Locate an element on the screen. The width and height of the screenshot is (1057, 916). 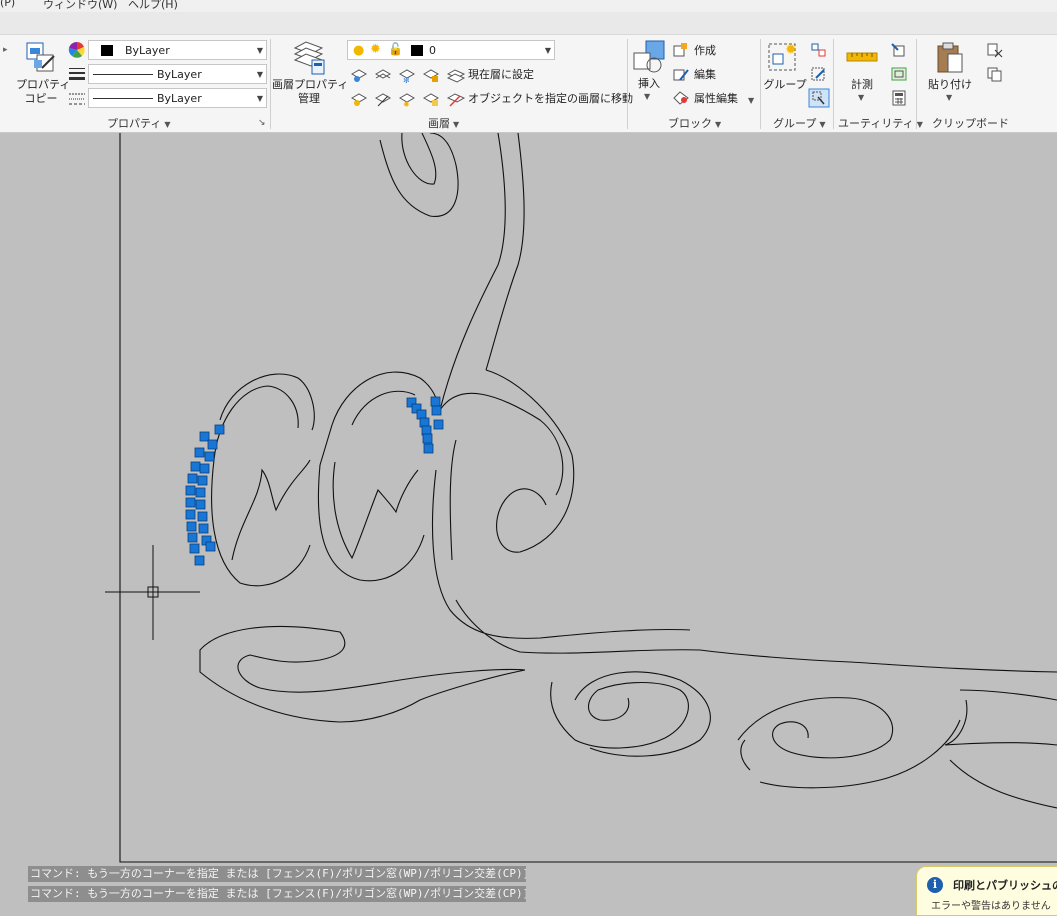
layer-thaw-icon: ✹ is located at coordinates (407, 100).